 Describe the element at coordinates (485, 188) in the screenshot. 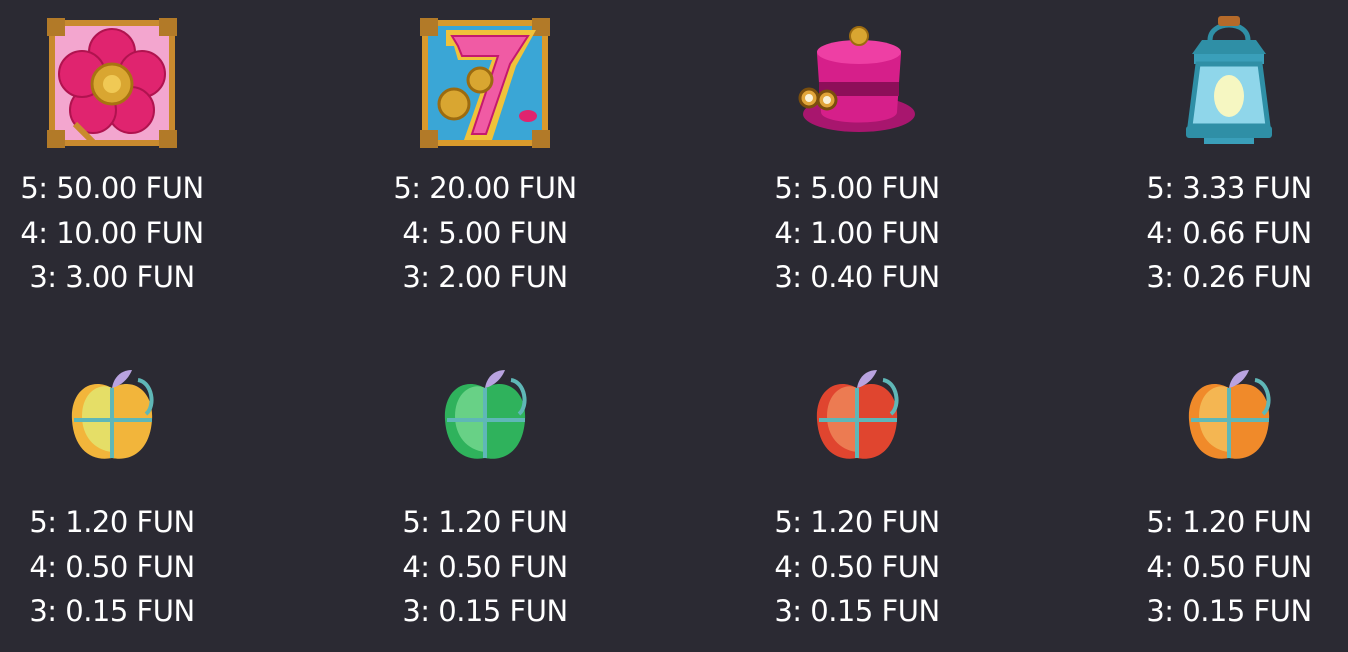

I see `payout-5: 5: 20.00 FUN` at that location.